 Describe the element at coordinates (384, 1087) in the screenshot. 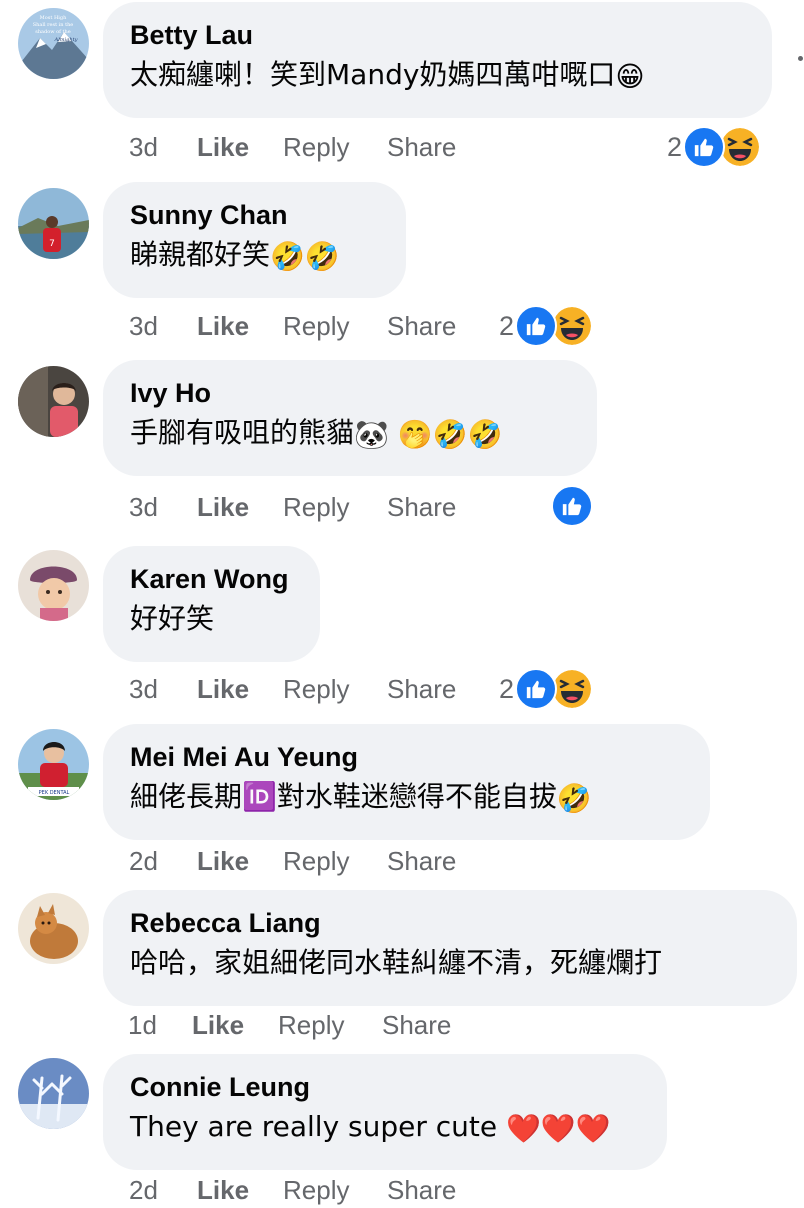

I see `comment-author: Connie Leung` at that location.